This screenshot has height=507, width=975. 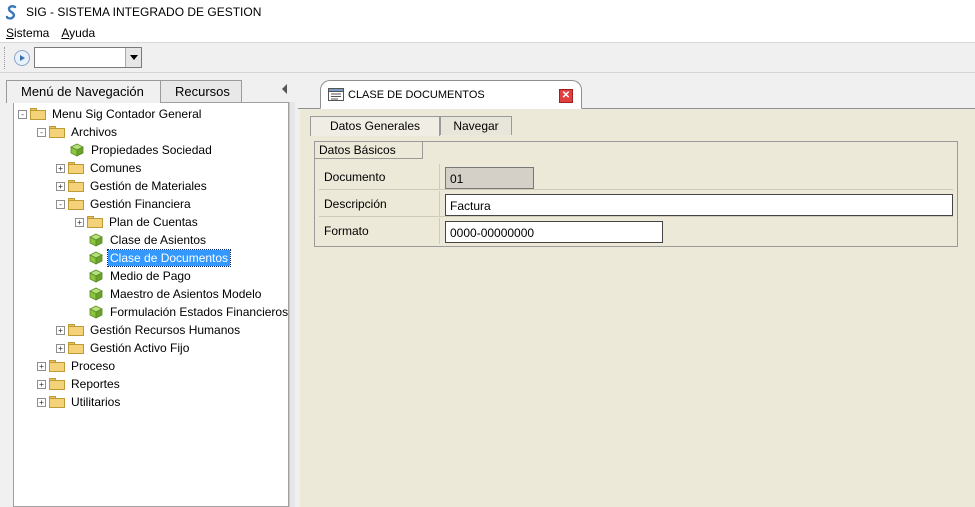 I want to click on tree-node: + Proceso, so click(x=77, y=366).